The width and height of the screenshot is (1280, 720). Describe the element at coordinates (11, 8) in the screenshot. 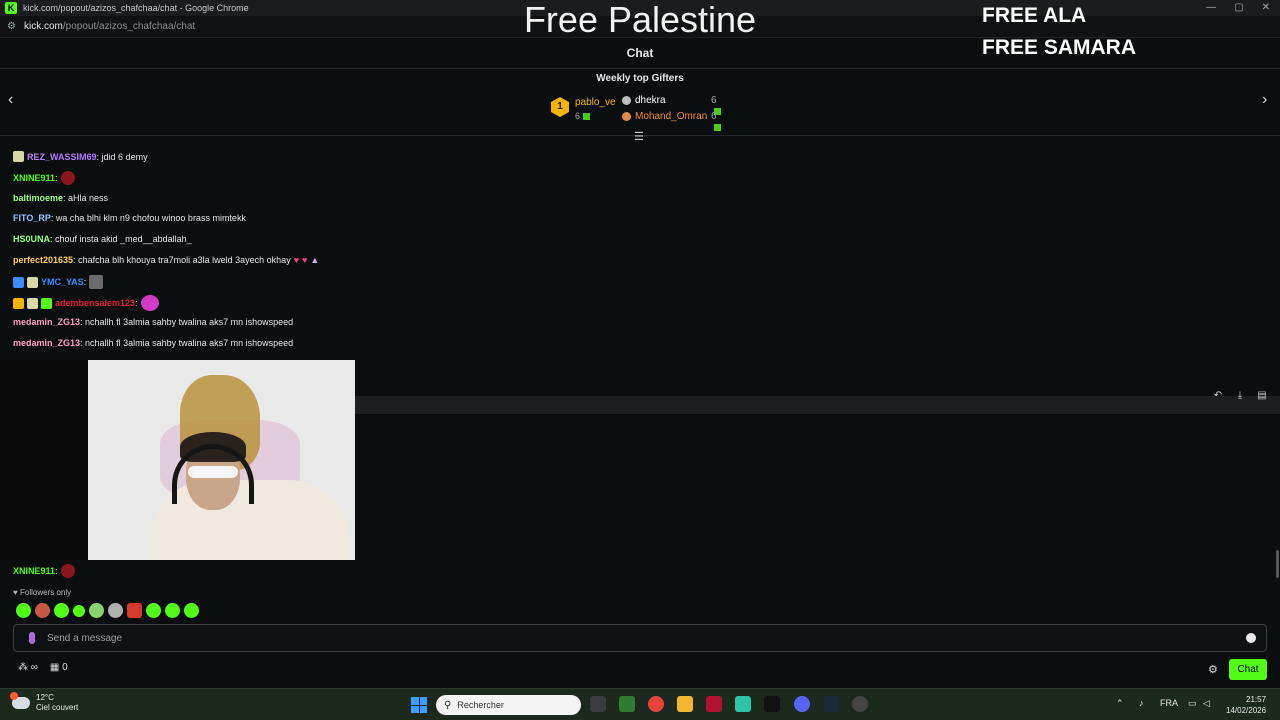

I see `kick-favicon-icon: K` at that location.